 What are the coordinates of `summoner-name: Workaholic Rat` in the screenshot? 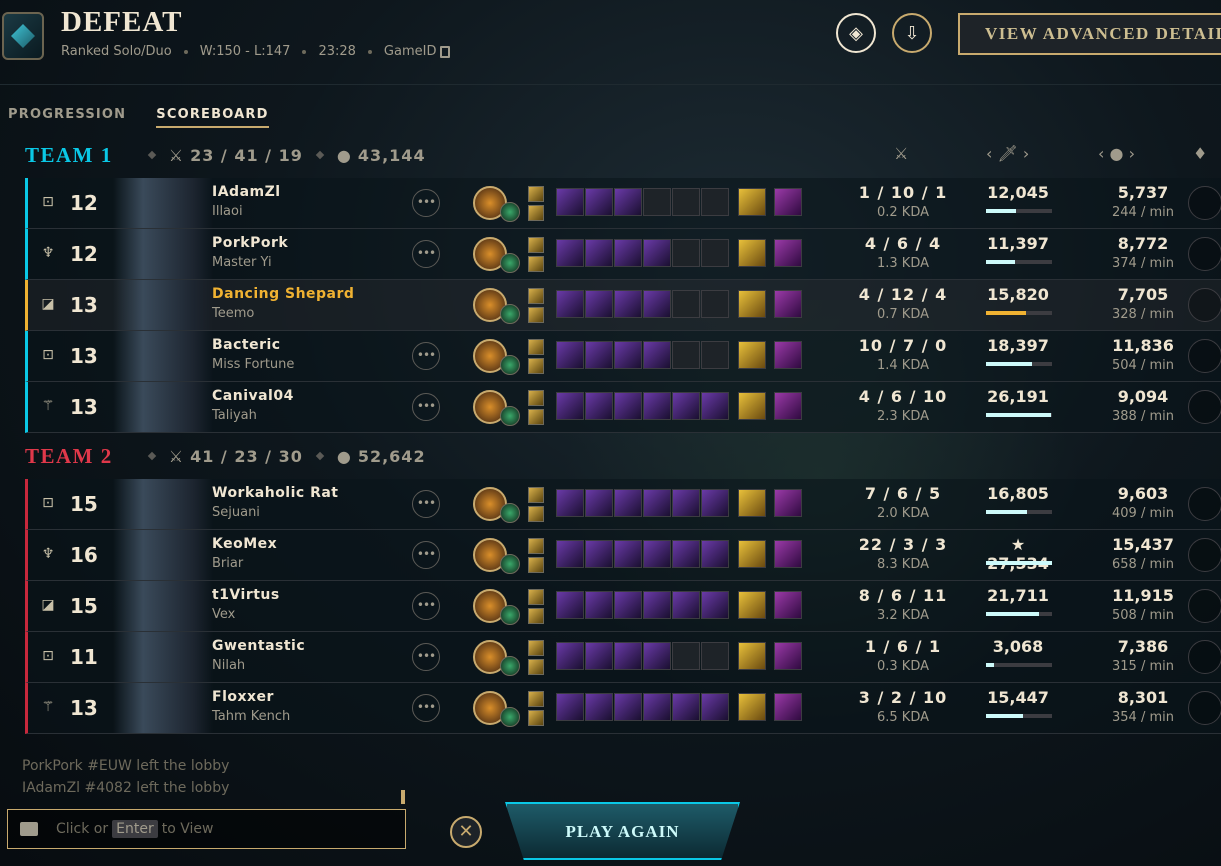 It's located at (275, 493).